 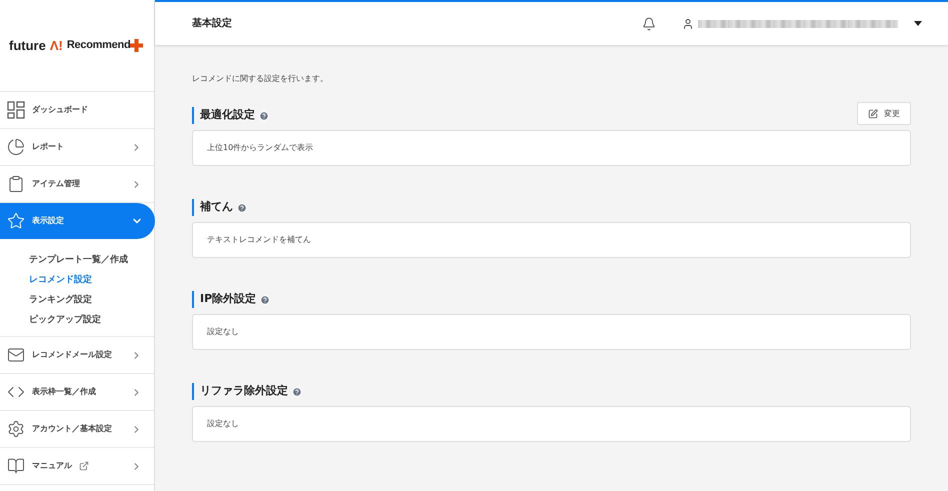 I want to click on page-title: 基本設定, so click(x=212, y=23).